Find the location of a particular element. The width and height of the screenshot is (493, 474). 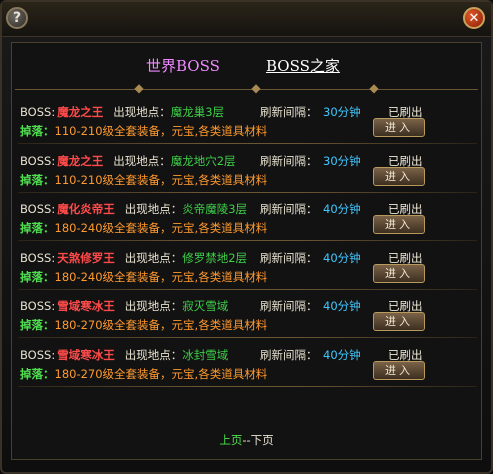

prev-page-link: 上页 is located at coordinates (230, 440).